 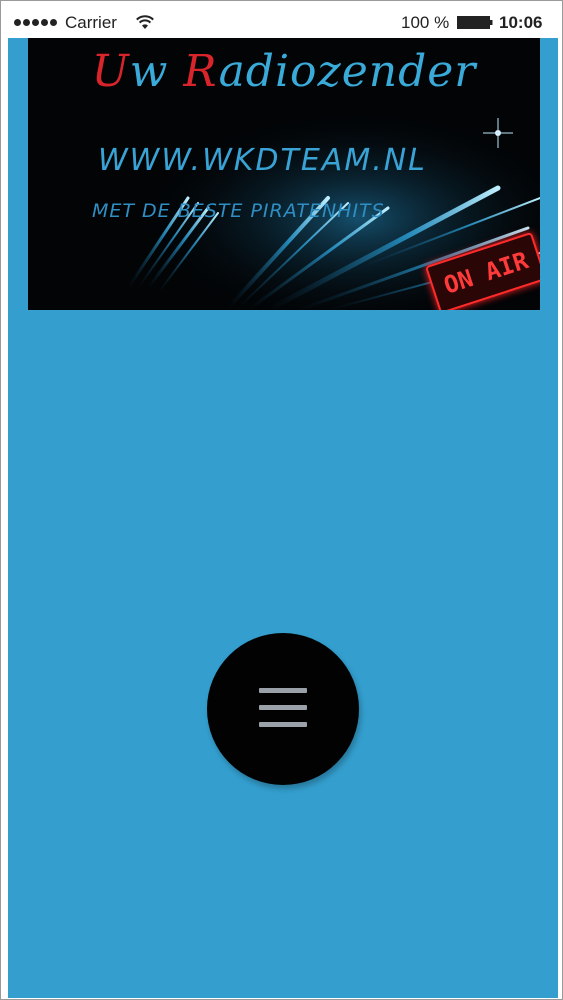 What do you see at coordinates (425, 22) in the screenshot?
I see `battery-percent: 100 %` at bounding box center [425, 22].